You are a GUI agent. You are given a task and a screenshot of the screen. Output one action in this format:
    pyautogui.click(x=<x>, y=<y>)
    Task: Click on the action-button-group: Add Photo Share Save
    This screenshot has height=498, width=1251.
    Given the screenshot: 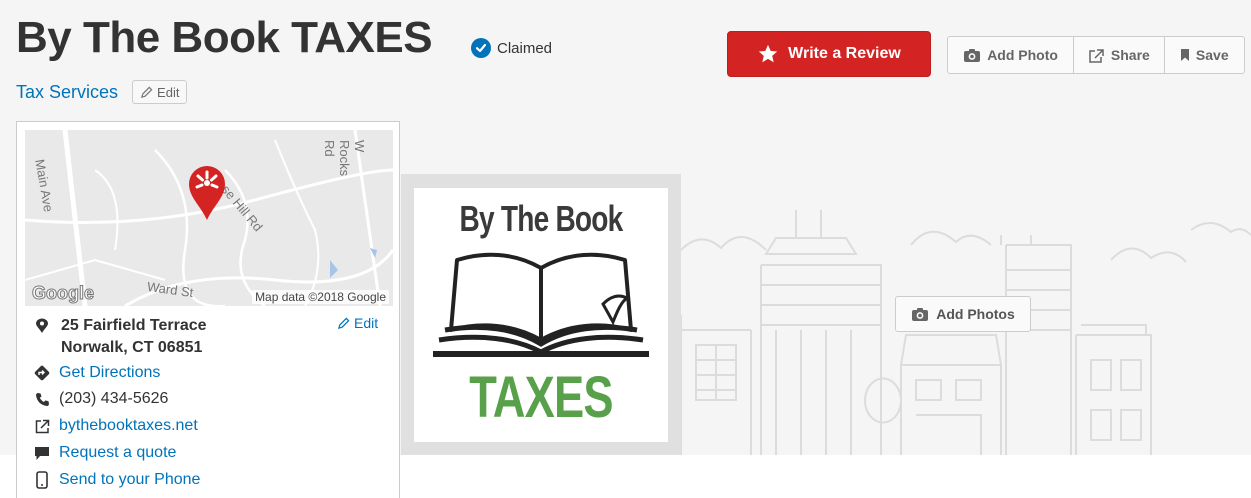 What is the action you would take?
    pyautogui.click(x=1096, y=55)
    